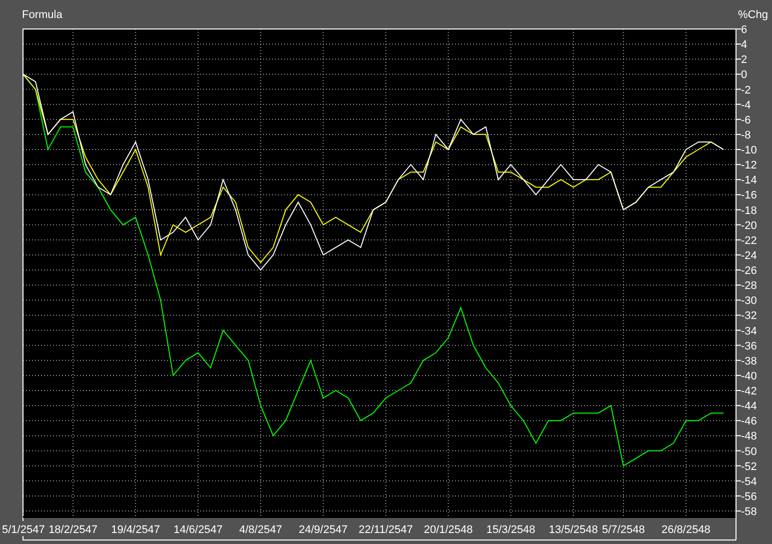 The image size is (772, 544). I want to click on y-tick-label: -34, so click(749, 331).